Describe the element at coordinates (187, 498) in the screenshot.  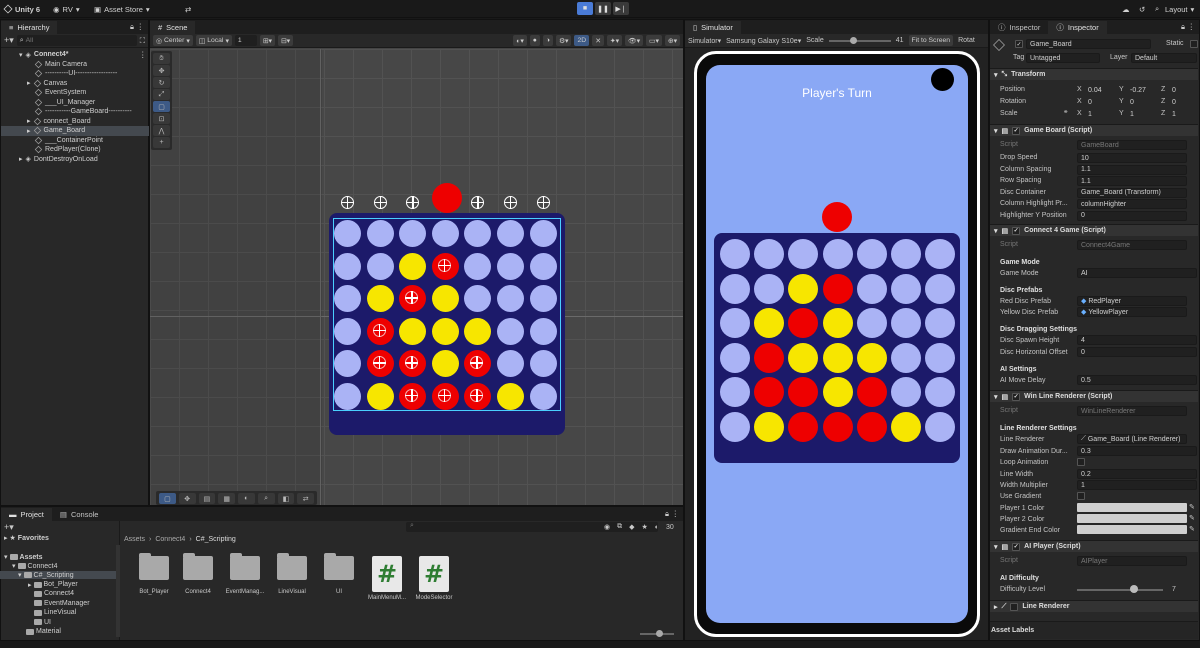
I see `move-tile-icon: ✥` at that location.